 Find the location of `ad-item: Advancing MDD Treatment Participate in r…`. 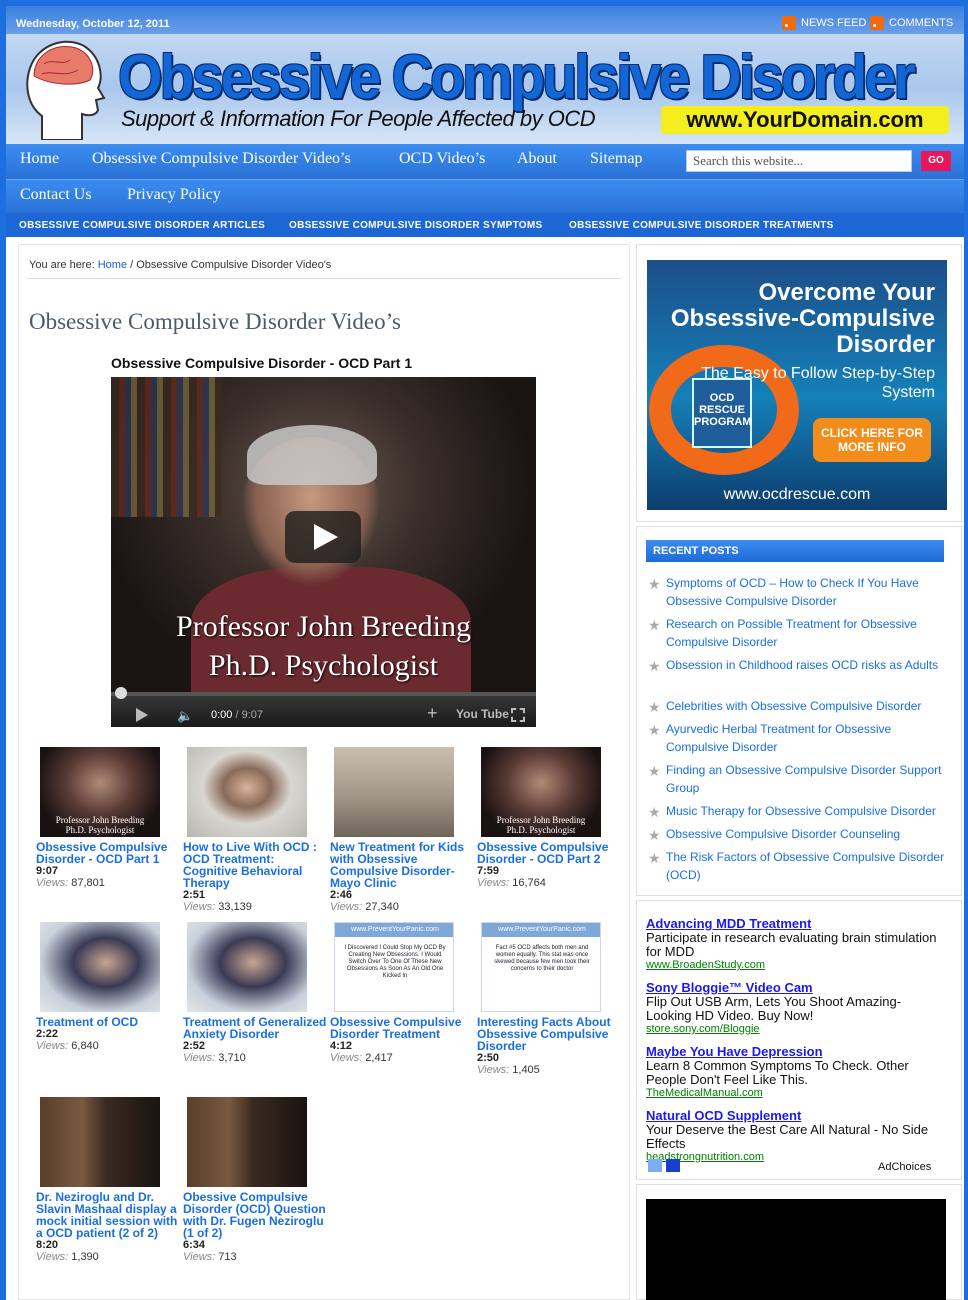

ad-item: Advancing MDD Treatment Participate in r… is located at coordinates (796, 944).